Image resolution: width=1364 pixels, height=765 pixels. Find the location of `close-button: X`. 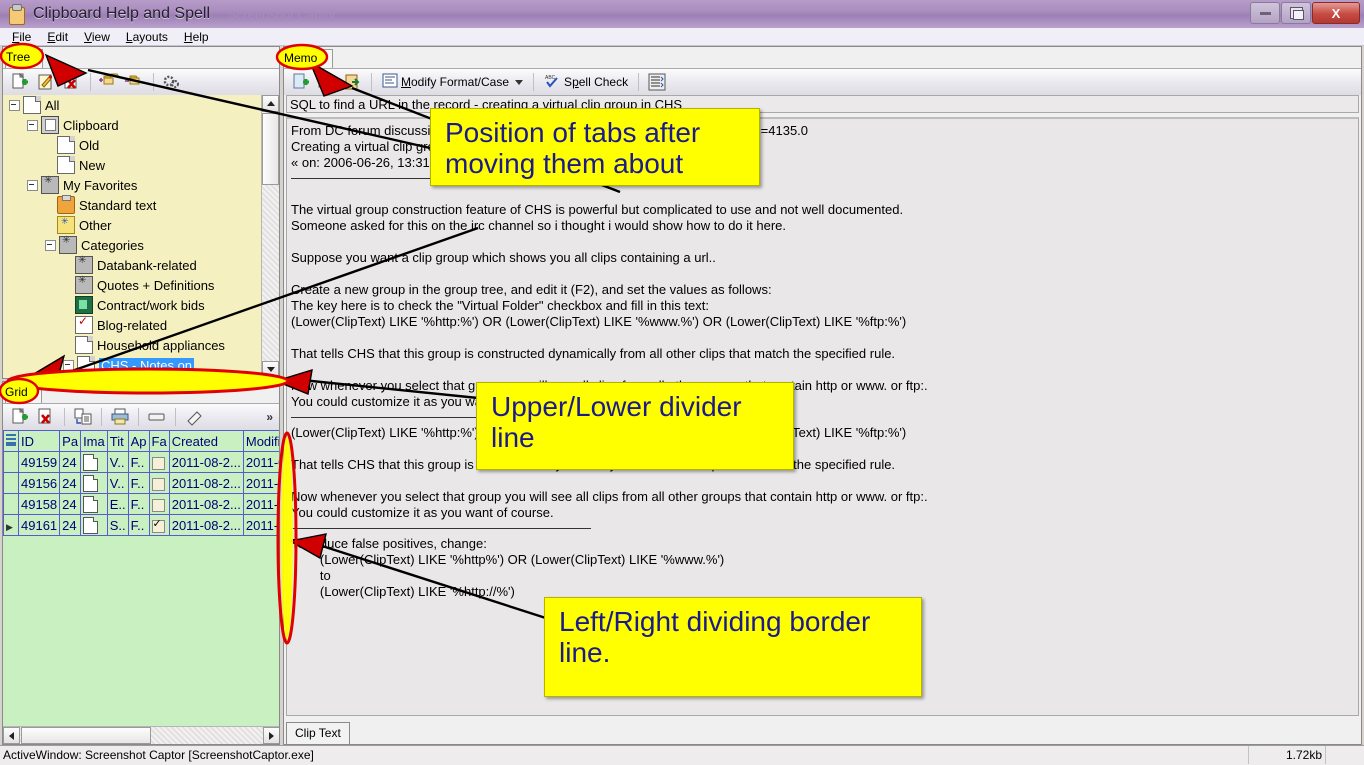

close-button: X is located at coordinates (1336, 13).